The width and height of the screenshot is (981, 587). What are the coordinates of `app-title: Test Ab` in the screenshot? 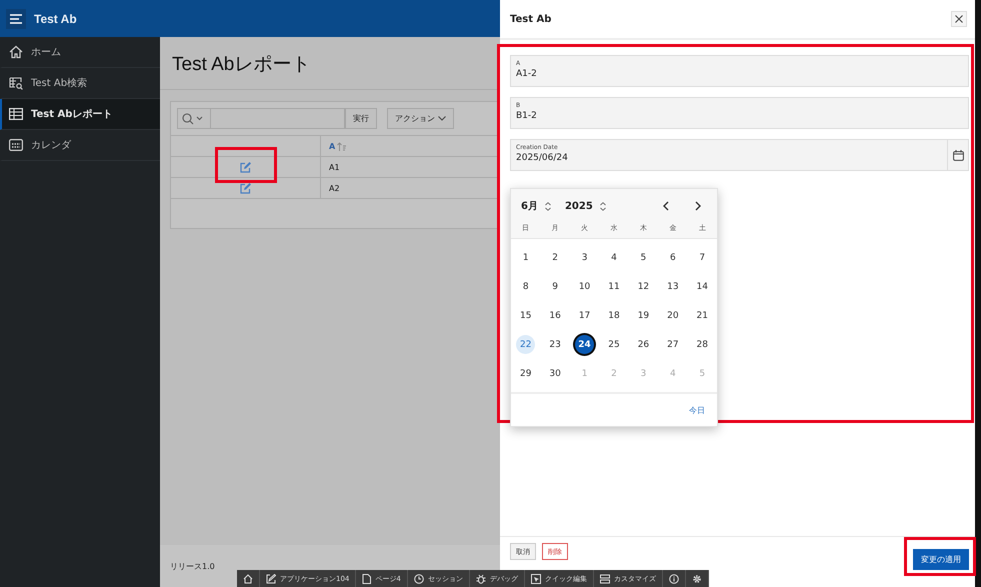 It's located at (55, 19).